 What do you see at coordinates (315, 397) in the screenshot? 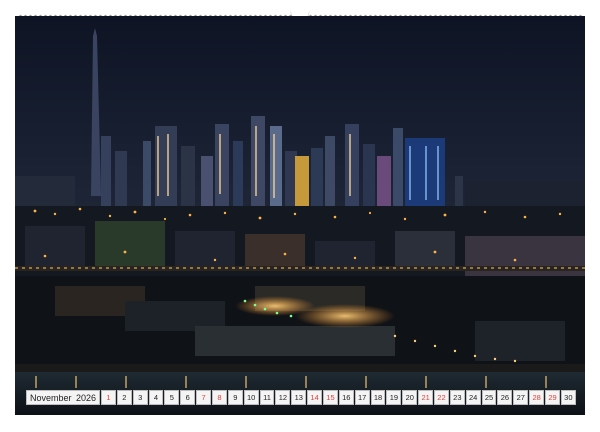
I see `day-cell: 14` at bounding box center [315, 397].